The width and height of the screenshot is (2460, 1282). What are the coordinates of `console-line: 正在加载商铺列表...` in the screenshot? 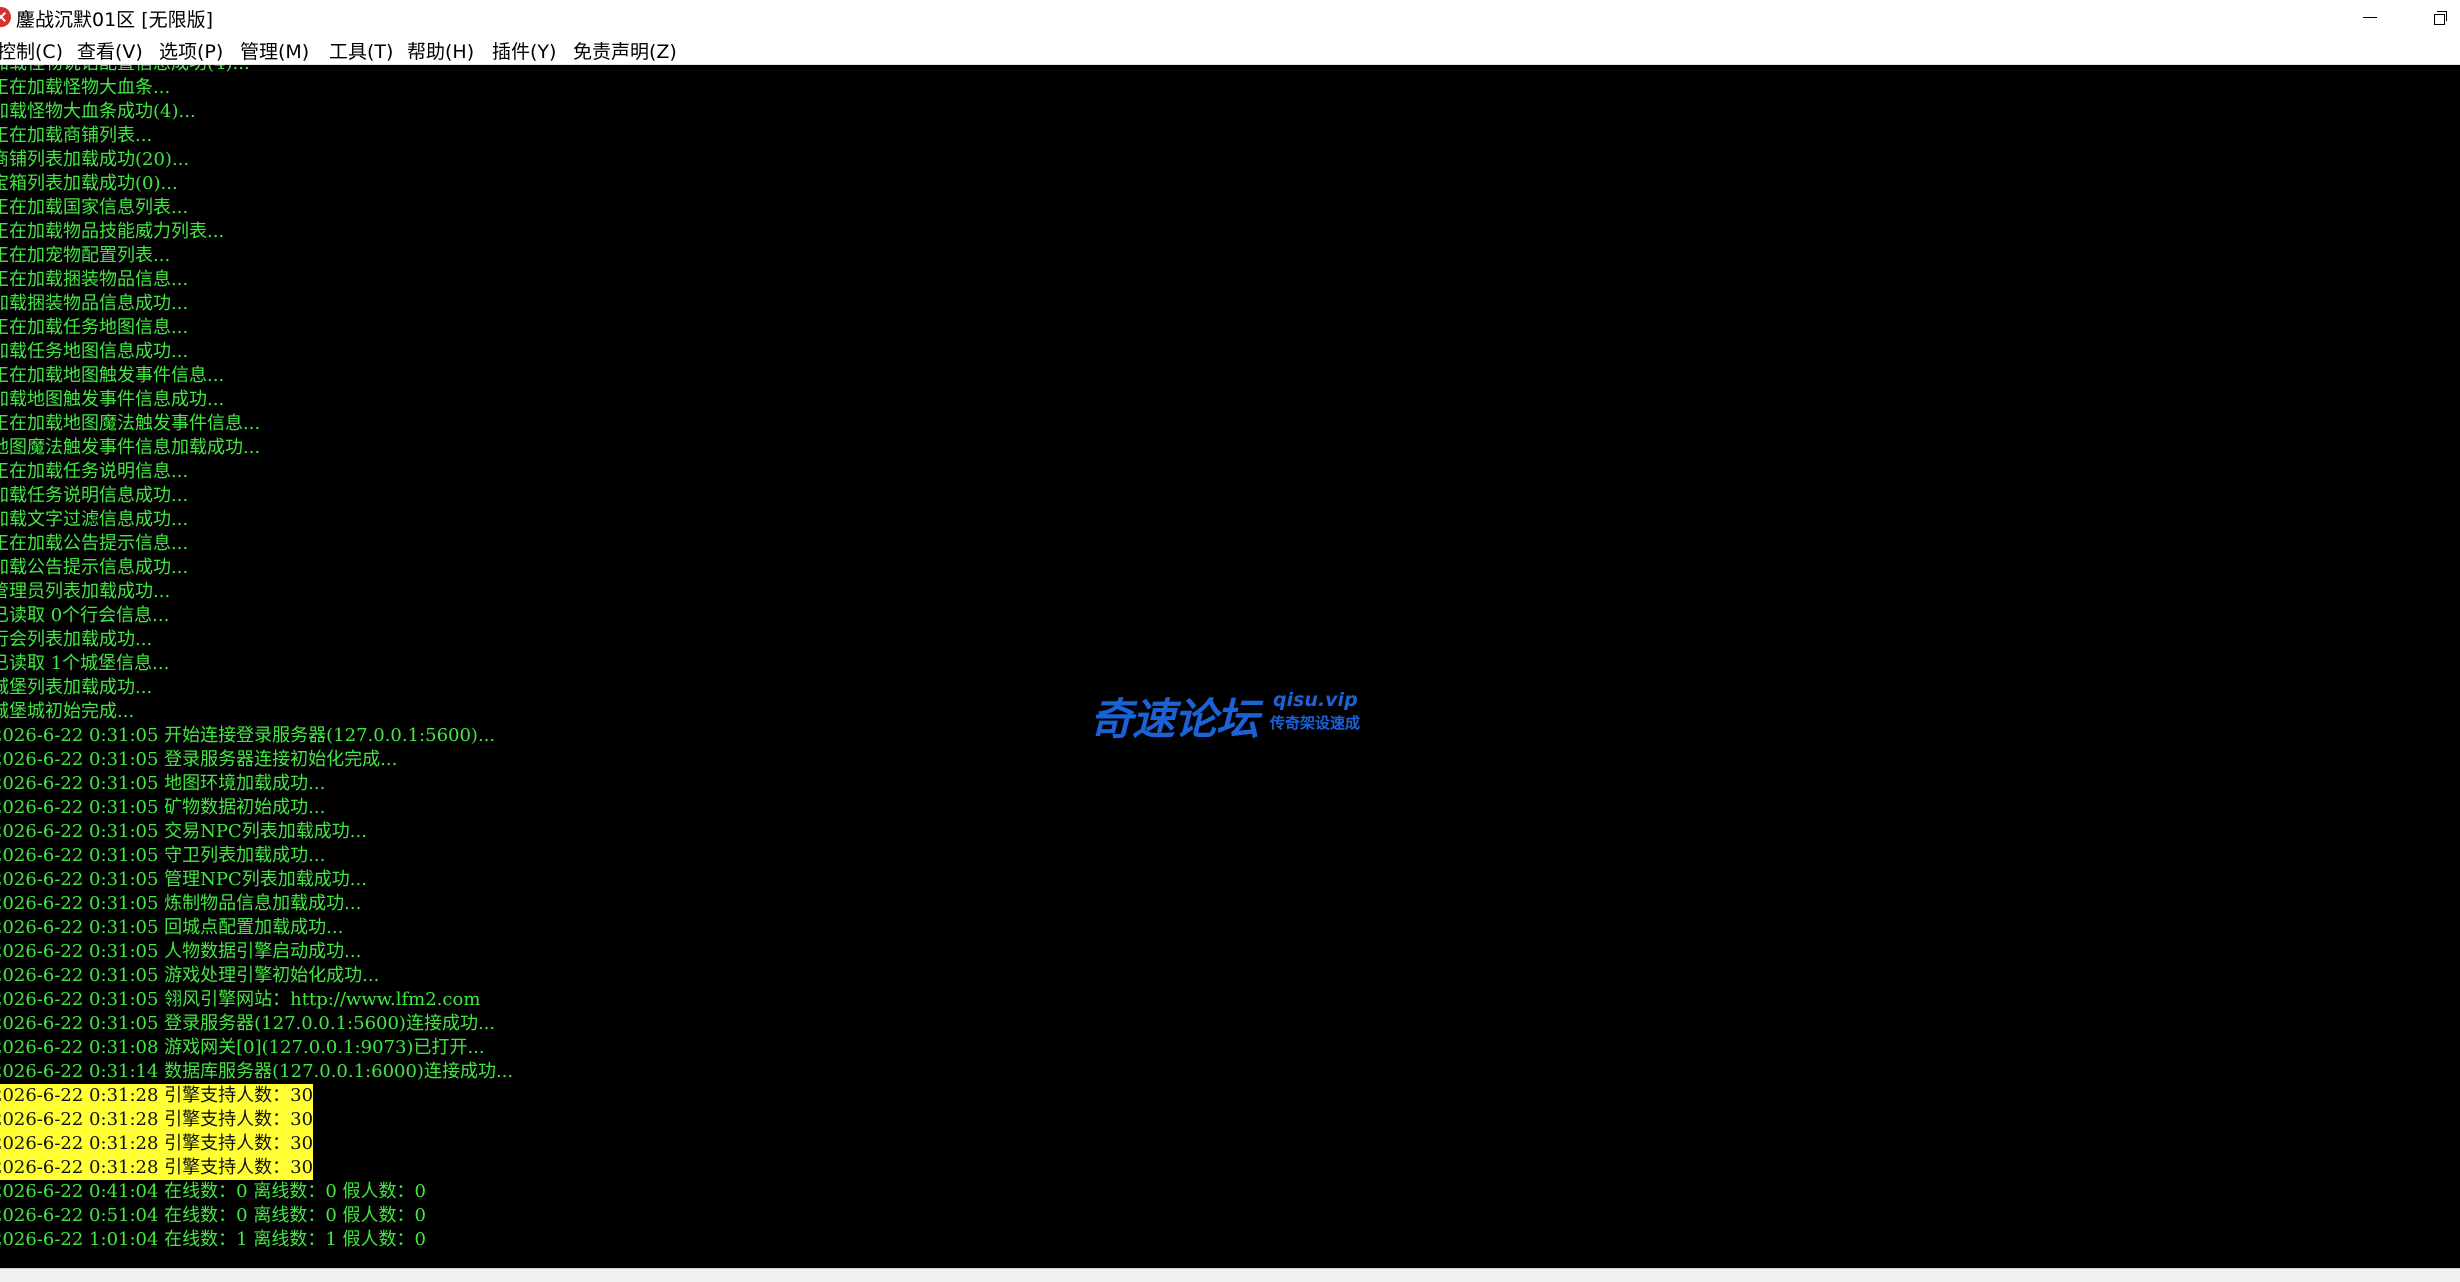 It's located at (76, 135).